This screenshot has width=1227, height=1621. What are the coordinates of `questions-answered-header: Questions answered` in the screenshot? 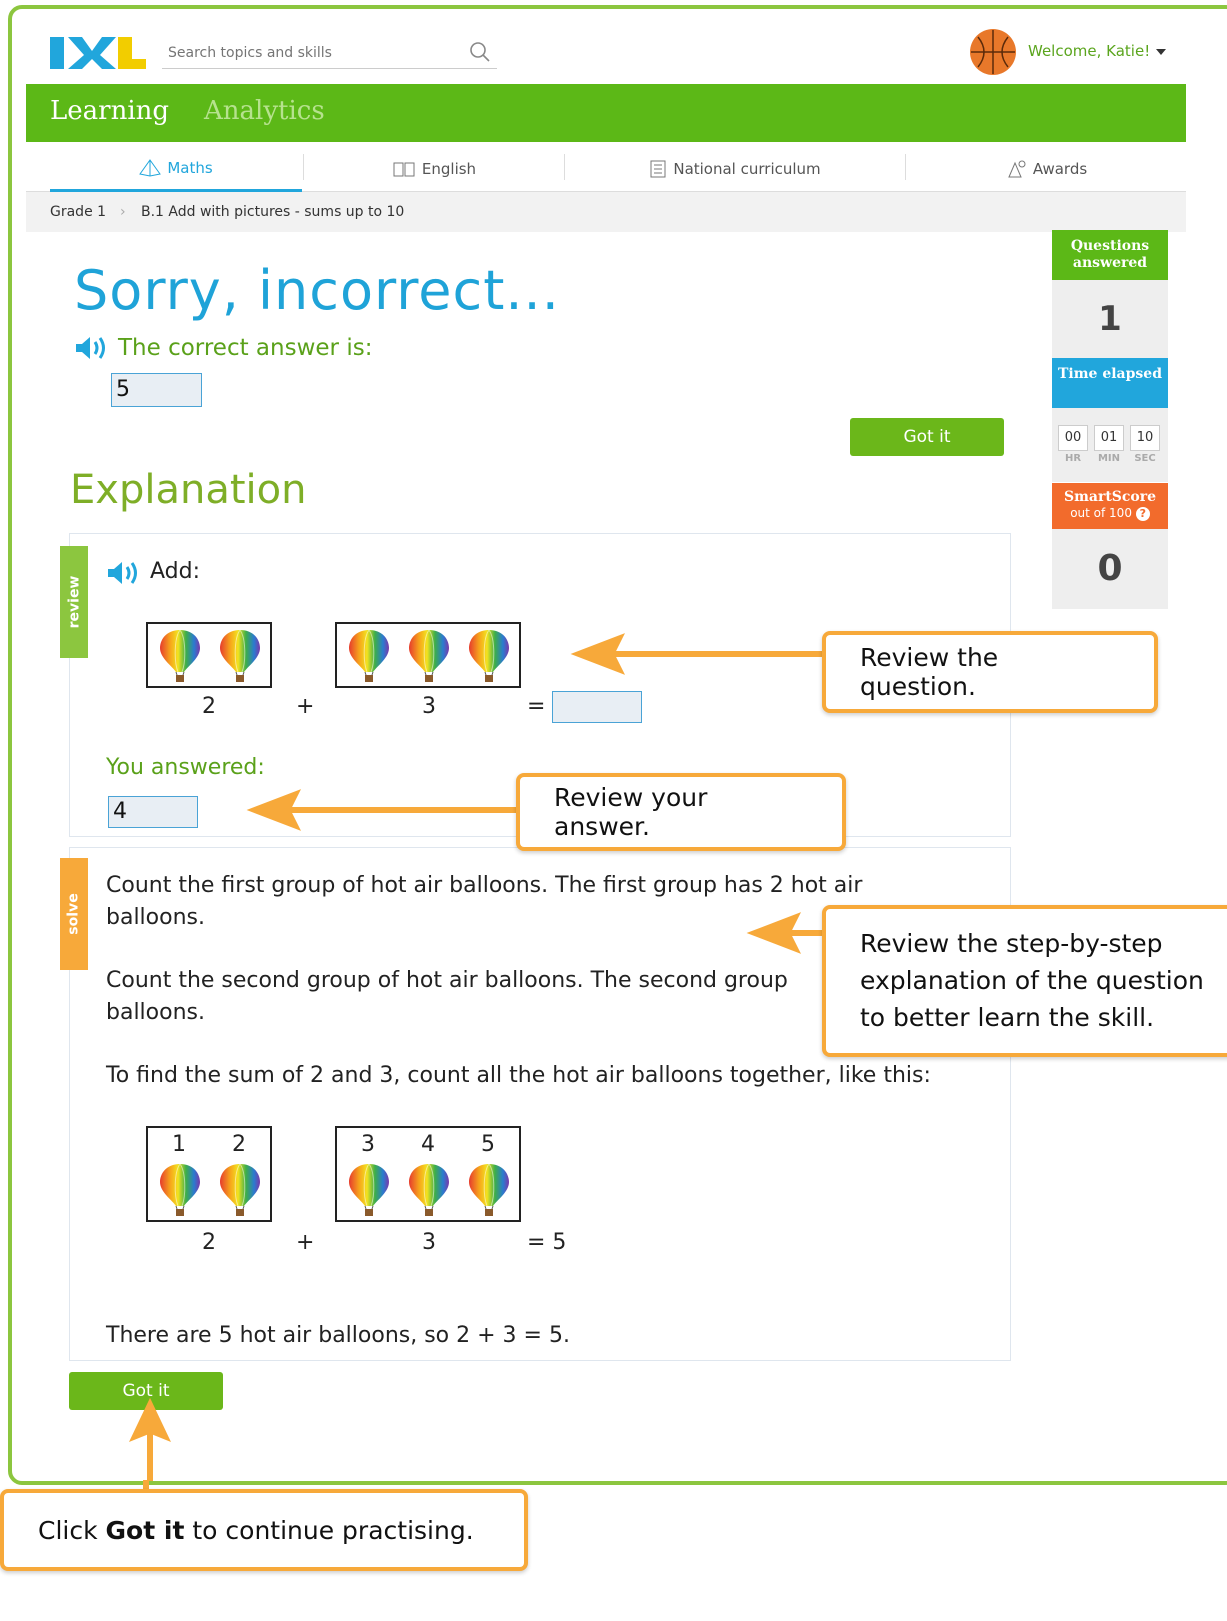 It's located at (1110, 255).